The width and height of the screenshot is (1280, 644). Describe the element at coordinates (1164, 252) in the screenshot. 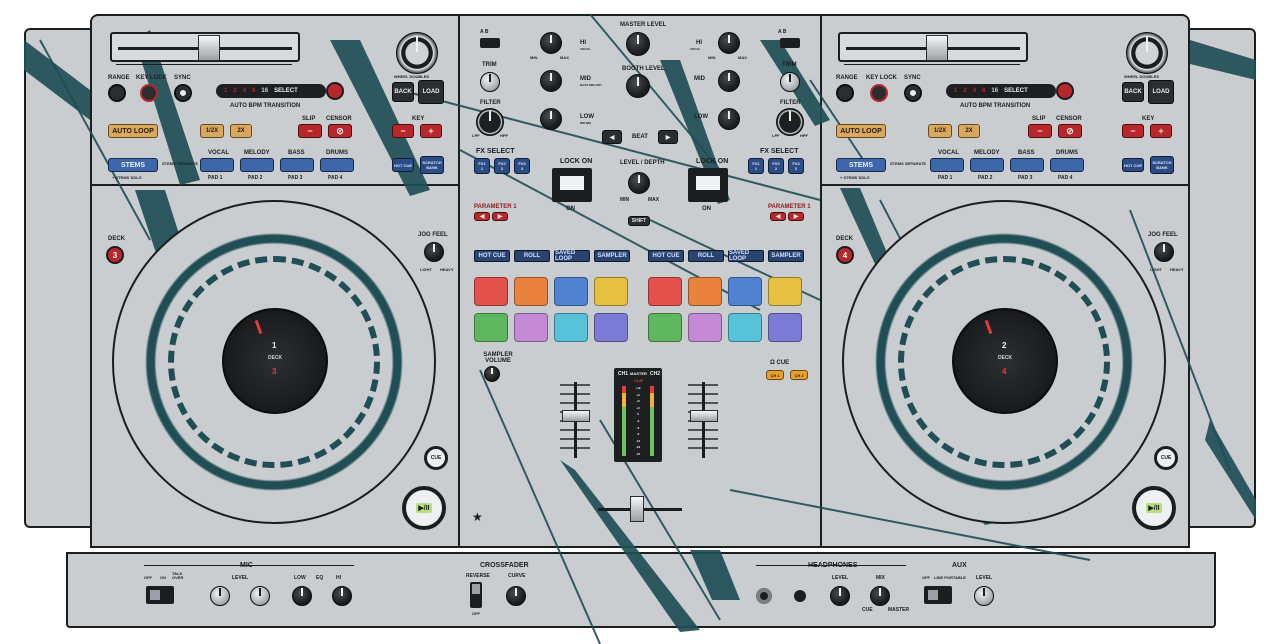

I see `right-jogfeel-knob` at that location.